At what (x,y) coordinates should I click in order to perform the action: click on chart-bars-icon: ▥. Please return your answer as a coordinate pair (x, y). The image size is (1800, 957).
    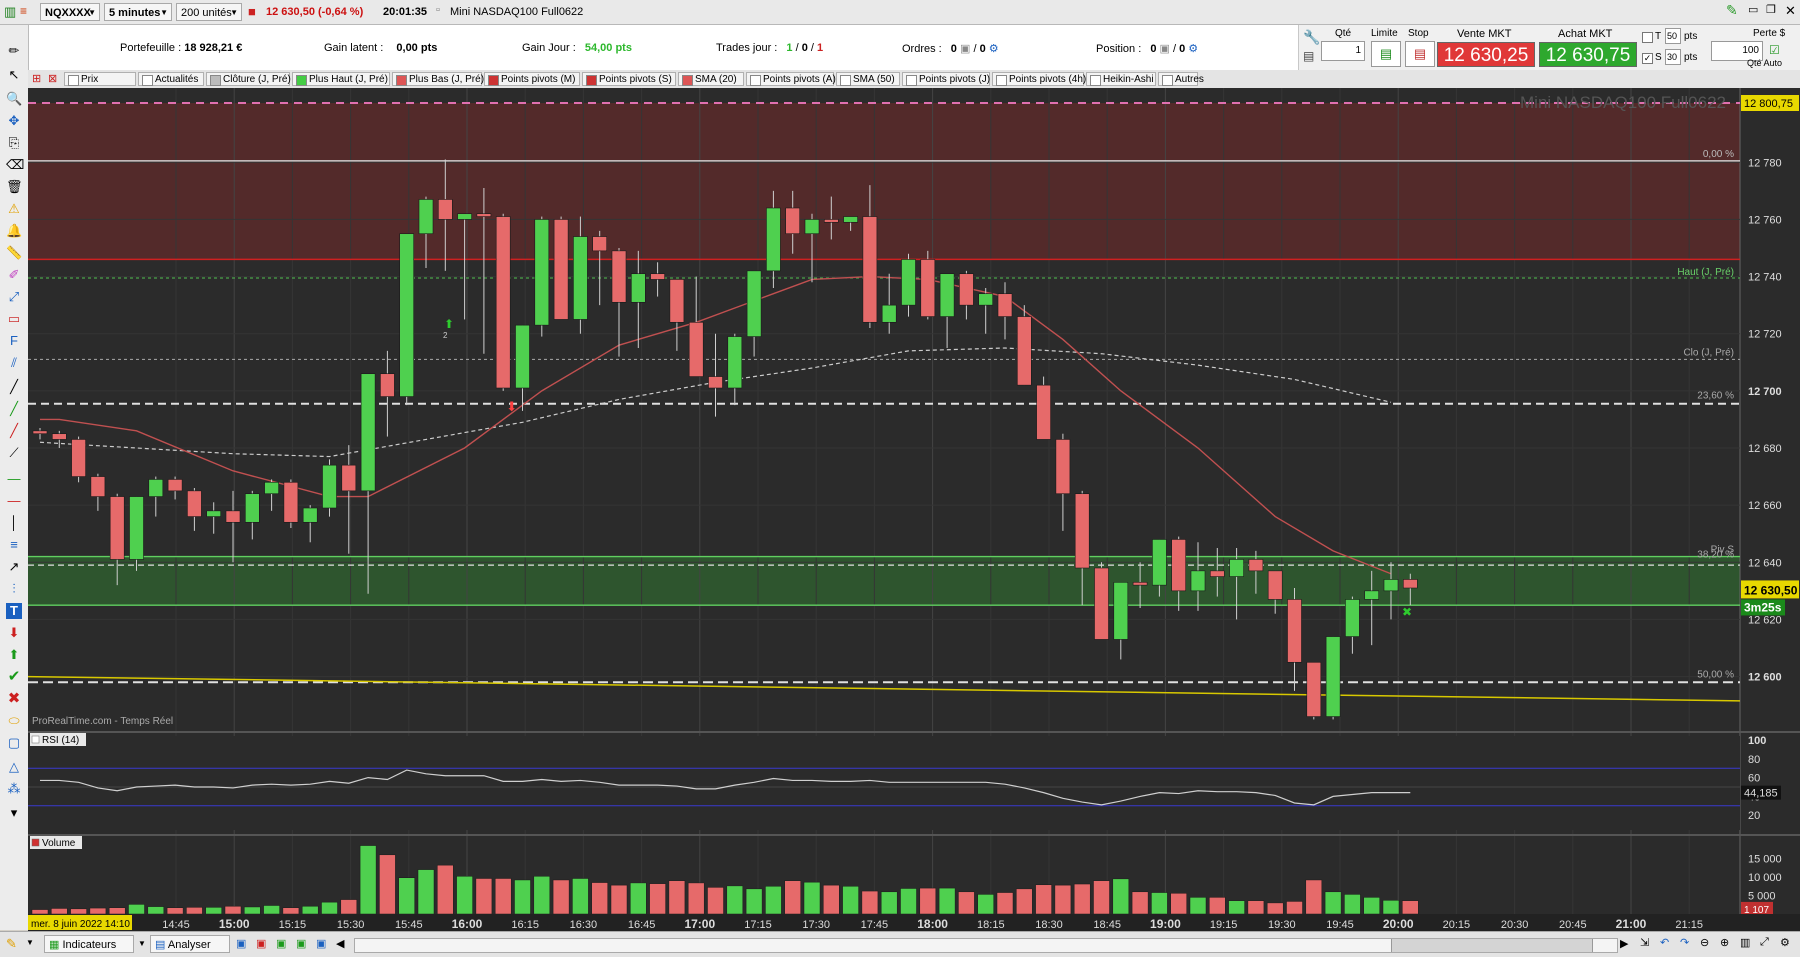
    Looking at the image, I should click on (1745, 942).